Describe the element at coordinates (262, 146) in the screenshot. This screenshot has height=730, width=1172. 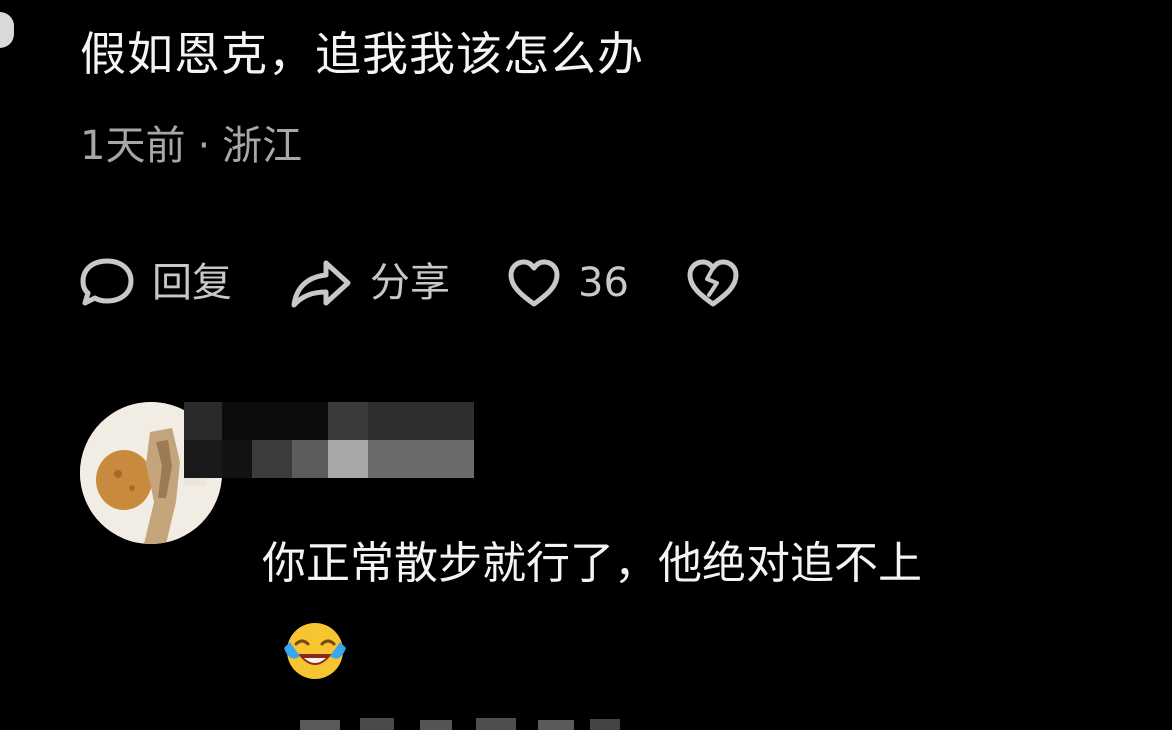
I see `post-location: 浙江` at that location.